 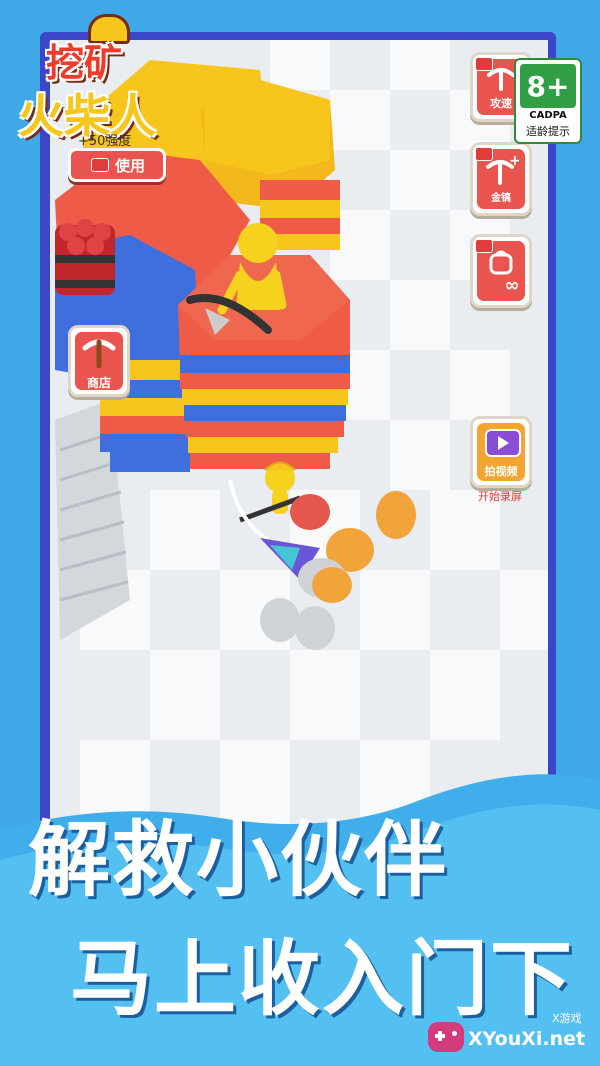 I want to click on infinite-backpack-button: ∞, so click(x=501, y=271).